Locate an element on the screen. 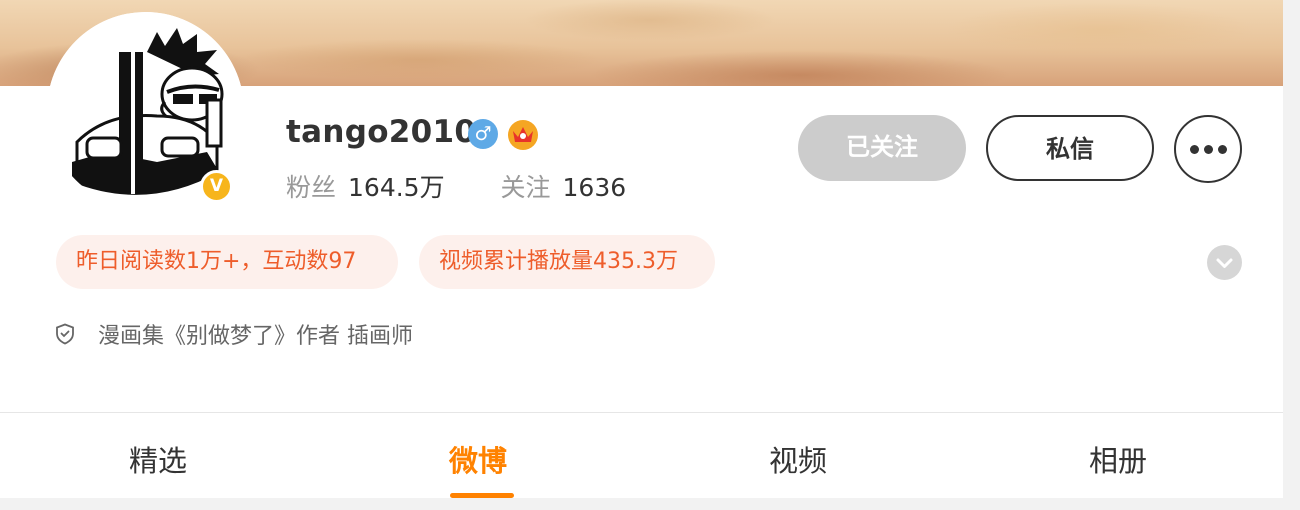 This screenshot has width=1300, height=510. message-button: 私信 is located at coordinates (1070, 148).